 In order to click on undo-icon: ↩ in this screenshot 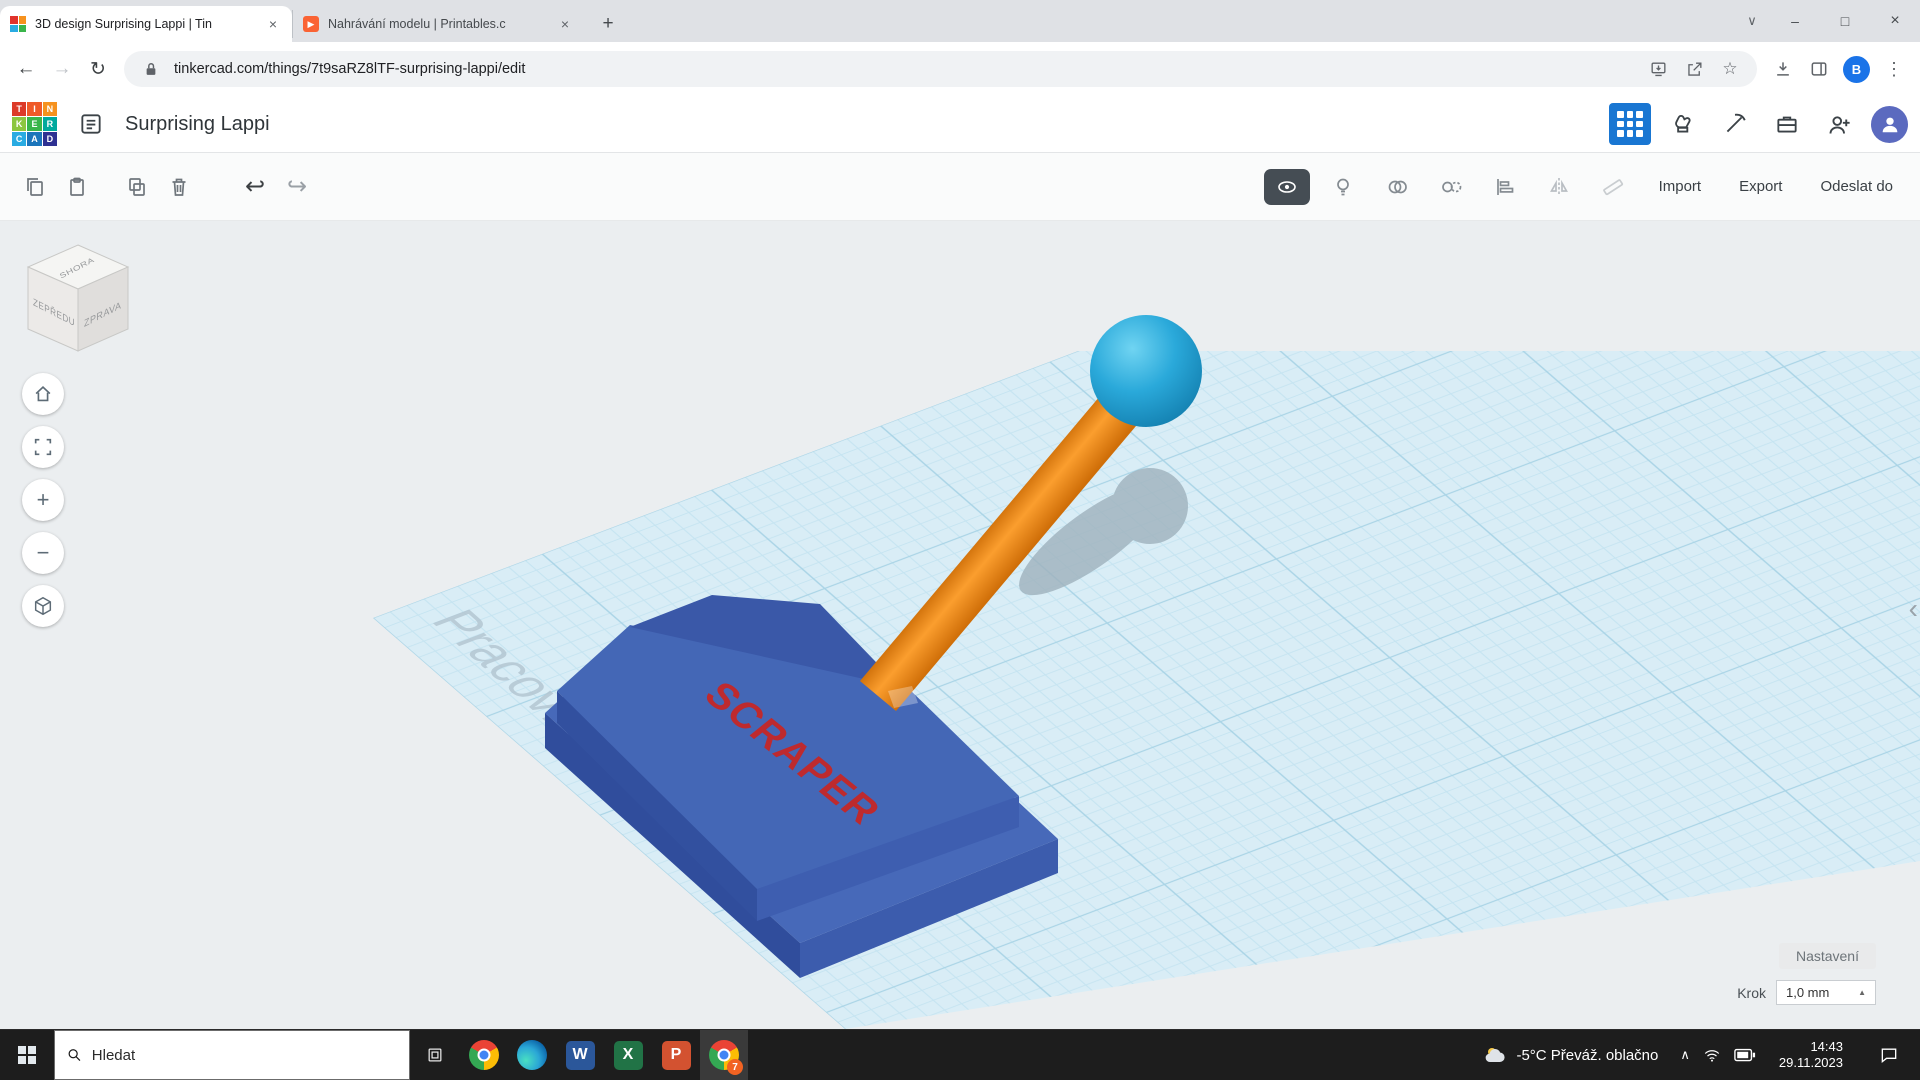, I will do `click(255, 187)`.